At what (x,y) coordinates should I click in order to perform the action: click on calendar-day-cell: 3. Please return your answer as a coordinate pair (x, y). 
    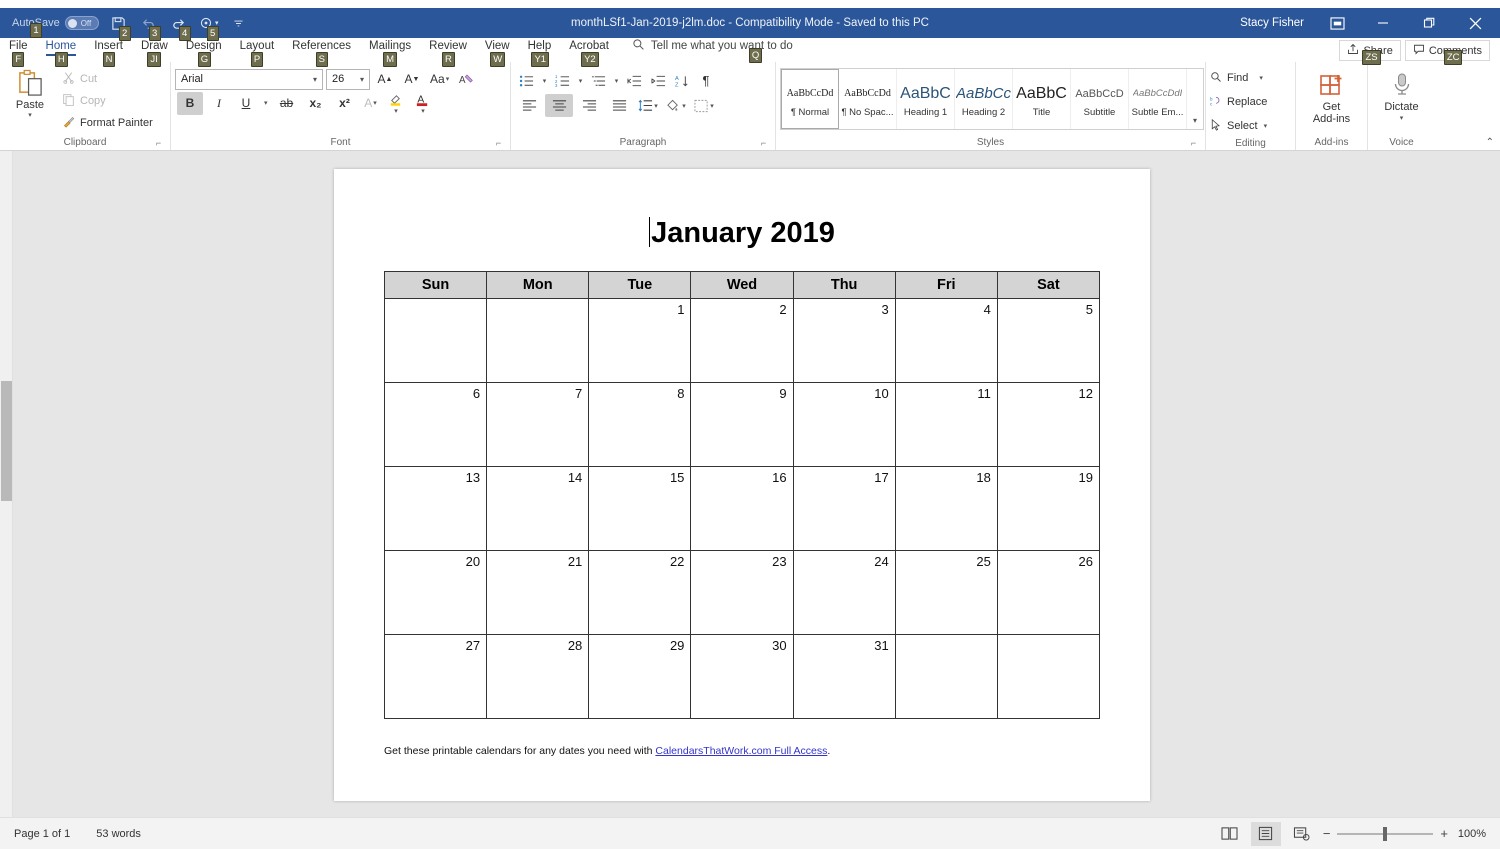
    Looking at the image, I should click on (844, 340).